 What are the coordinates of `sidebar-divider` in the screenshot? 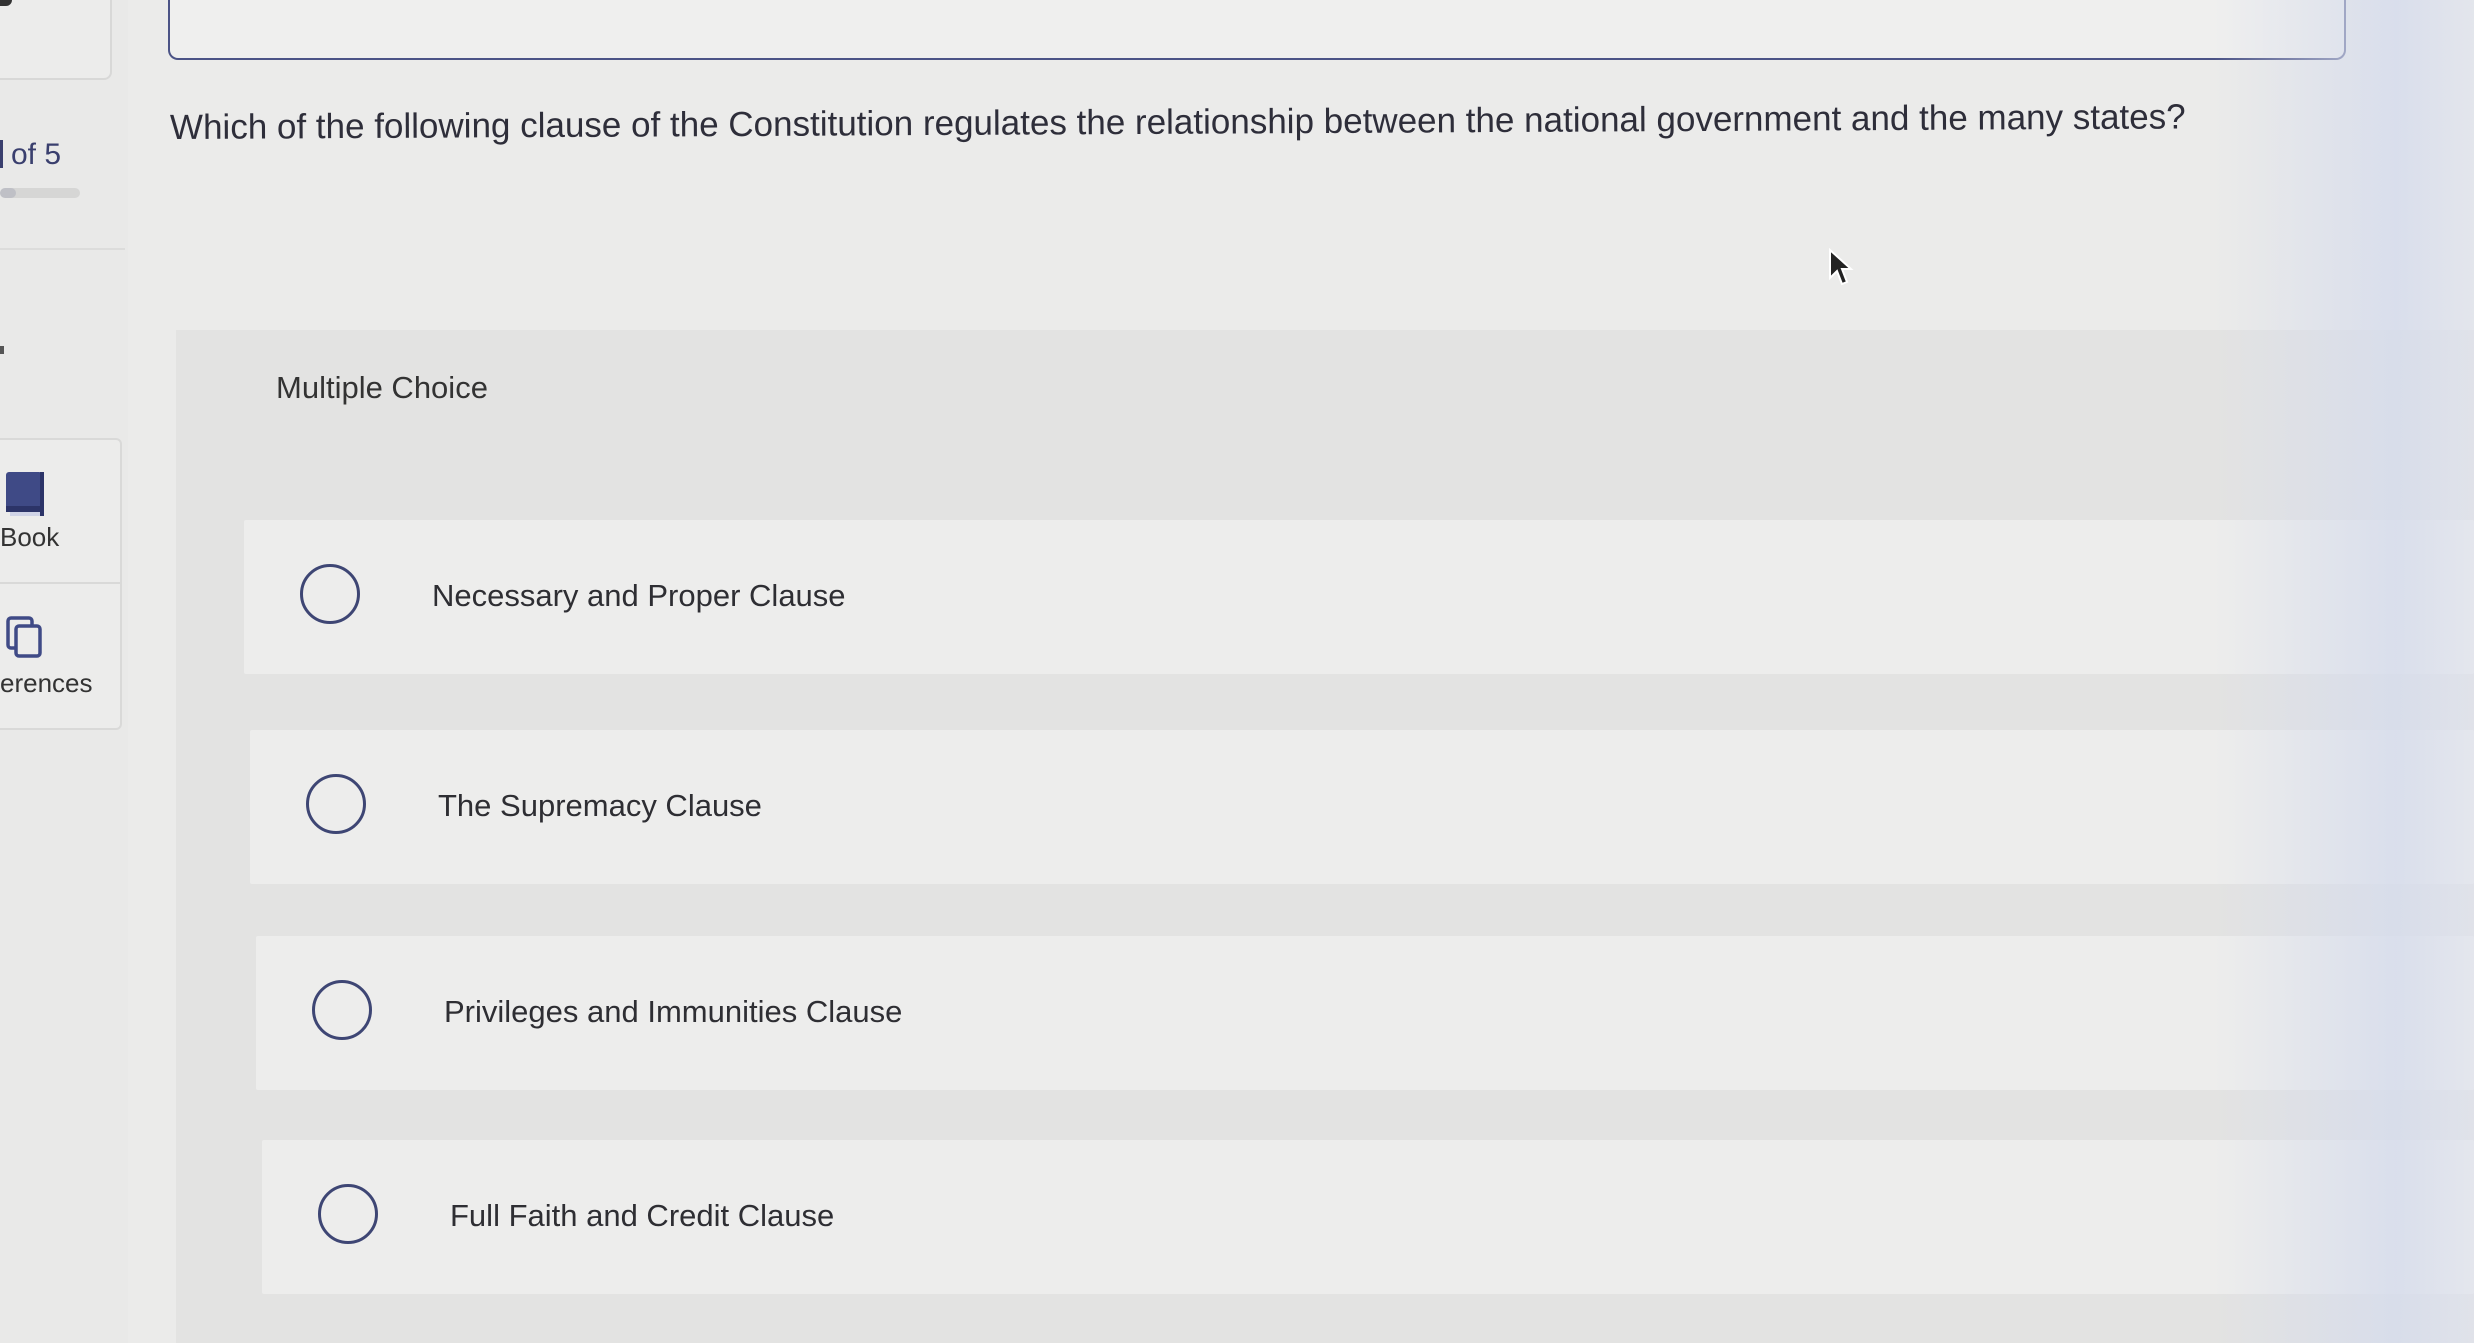 It's located at (62, 249).